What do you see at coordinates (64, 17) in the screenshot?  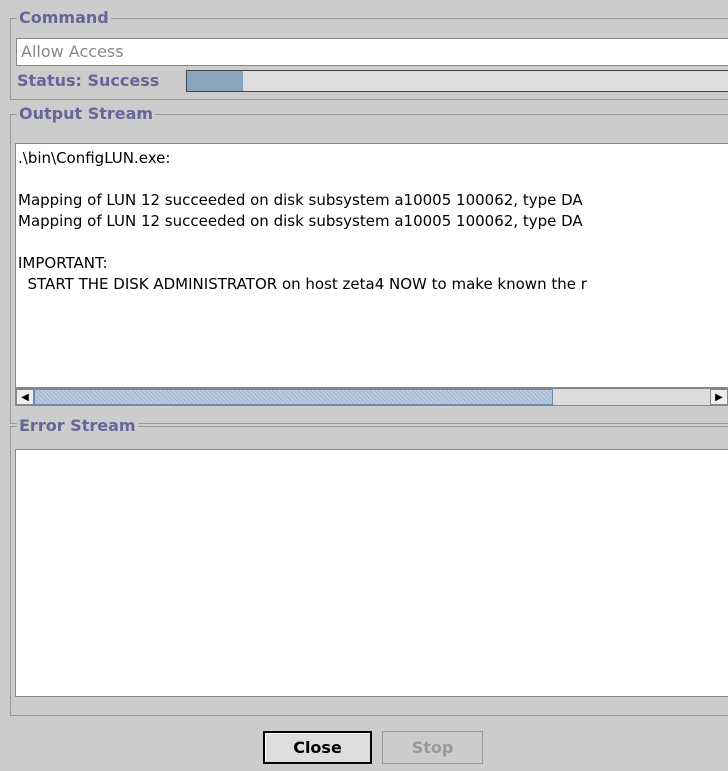 I see `command-group-title: Command` at bounding box center [64, 17].